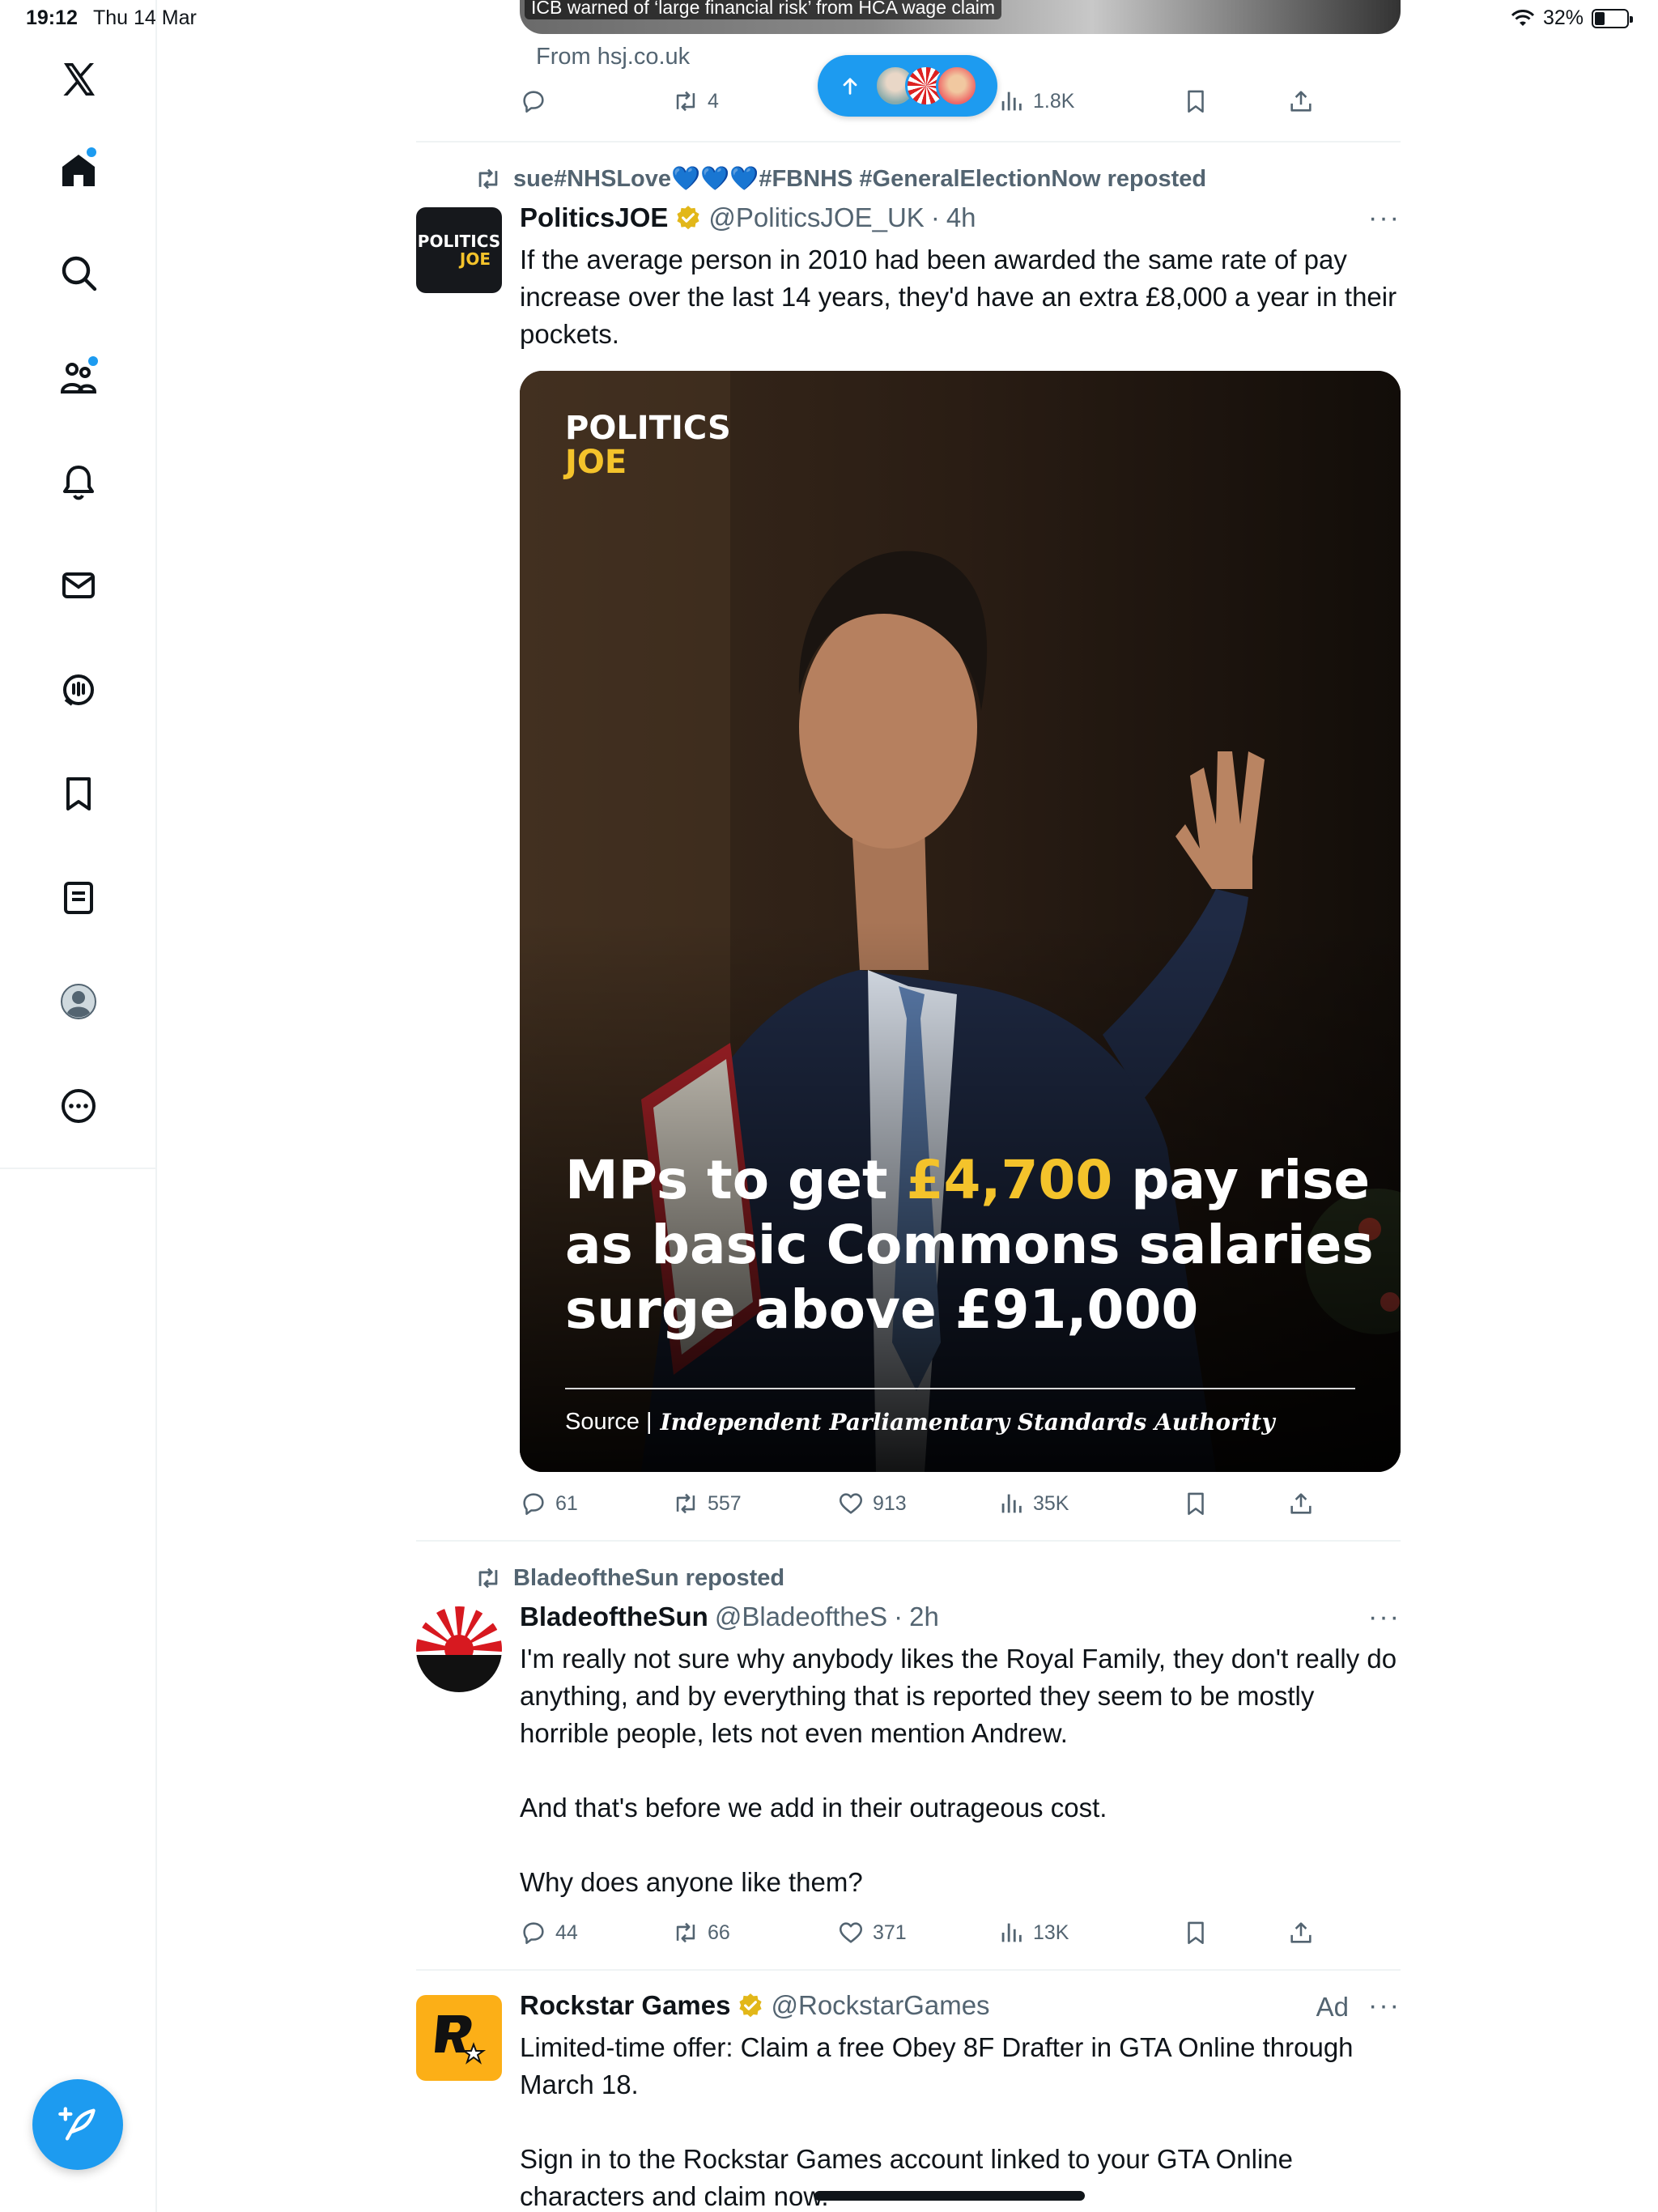 This screenshot has height=2212, width=1658. I want to click on sidebar-item-grok, so click(78, 690).